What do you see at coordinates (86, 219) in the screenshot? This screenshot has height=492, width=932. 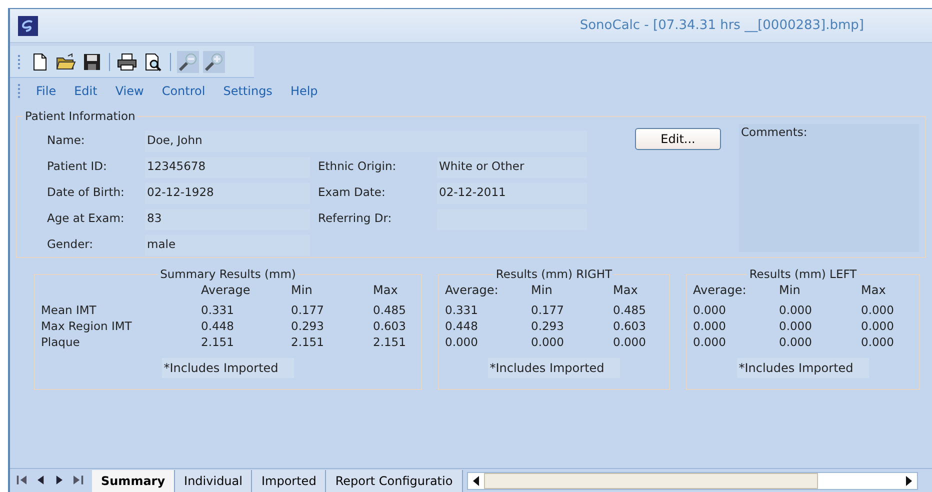 I see `field-label: Age at Exam:` at bounding box center [86, 219].